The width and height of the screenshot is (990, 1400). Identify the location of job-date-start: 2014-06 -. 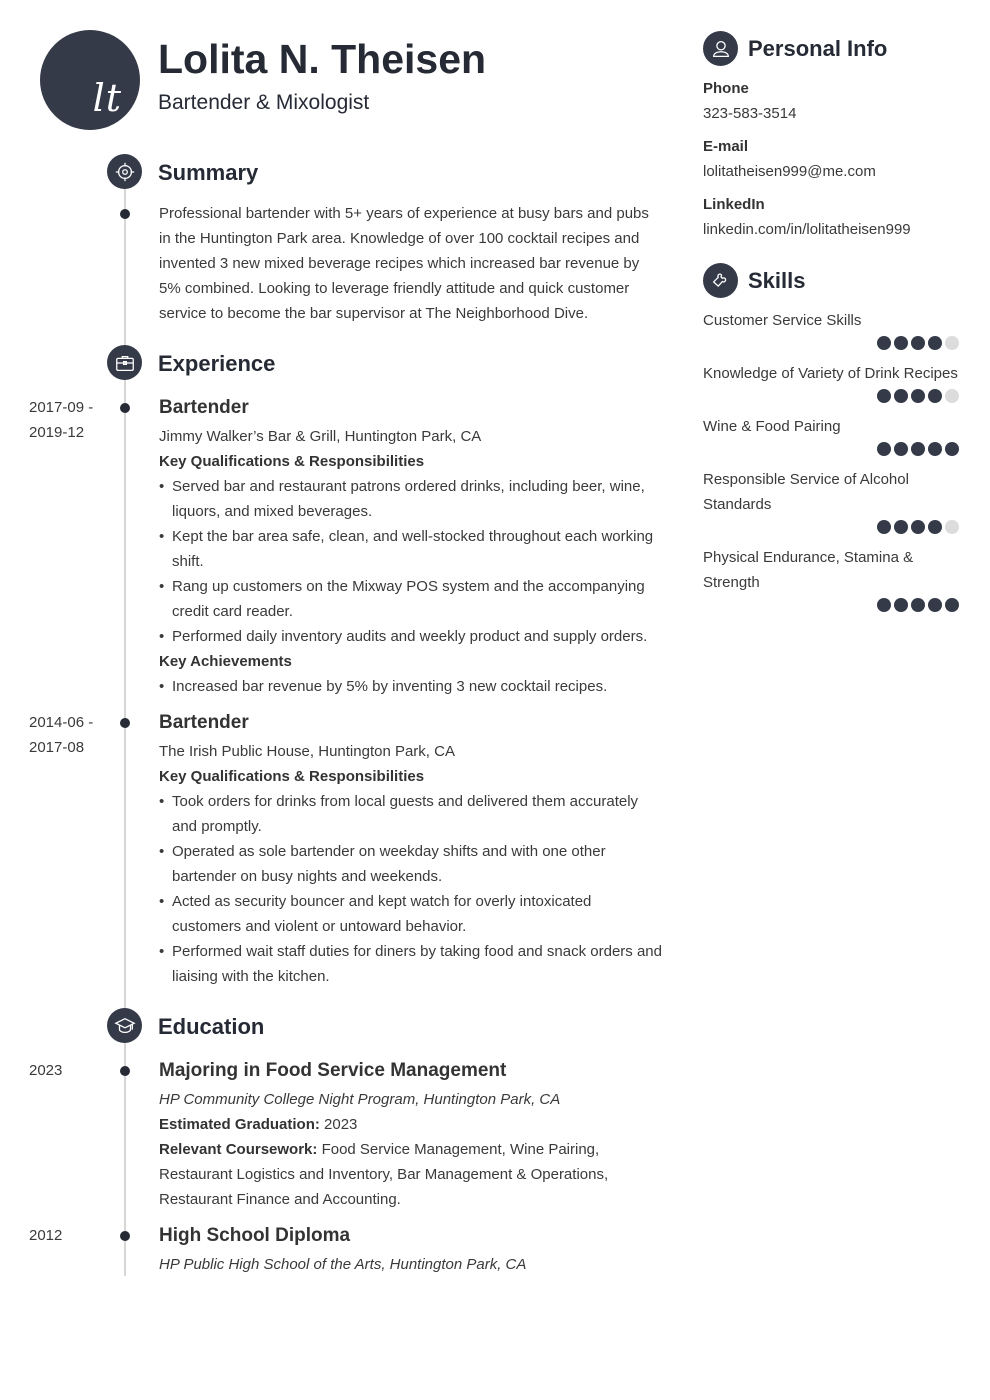
(61, 722).